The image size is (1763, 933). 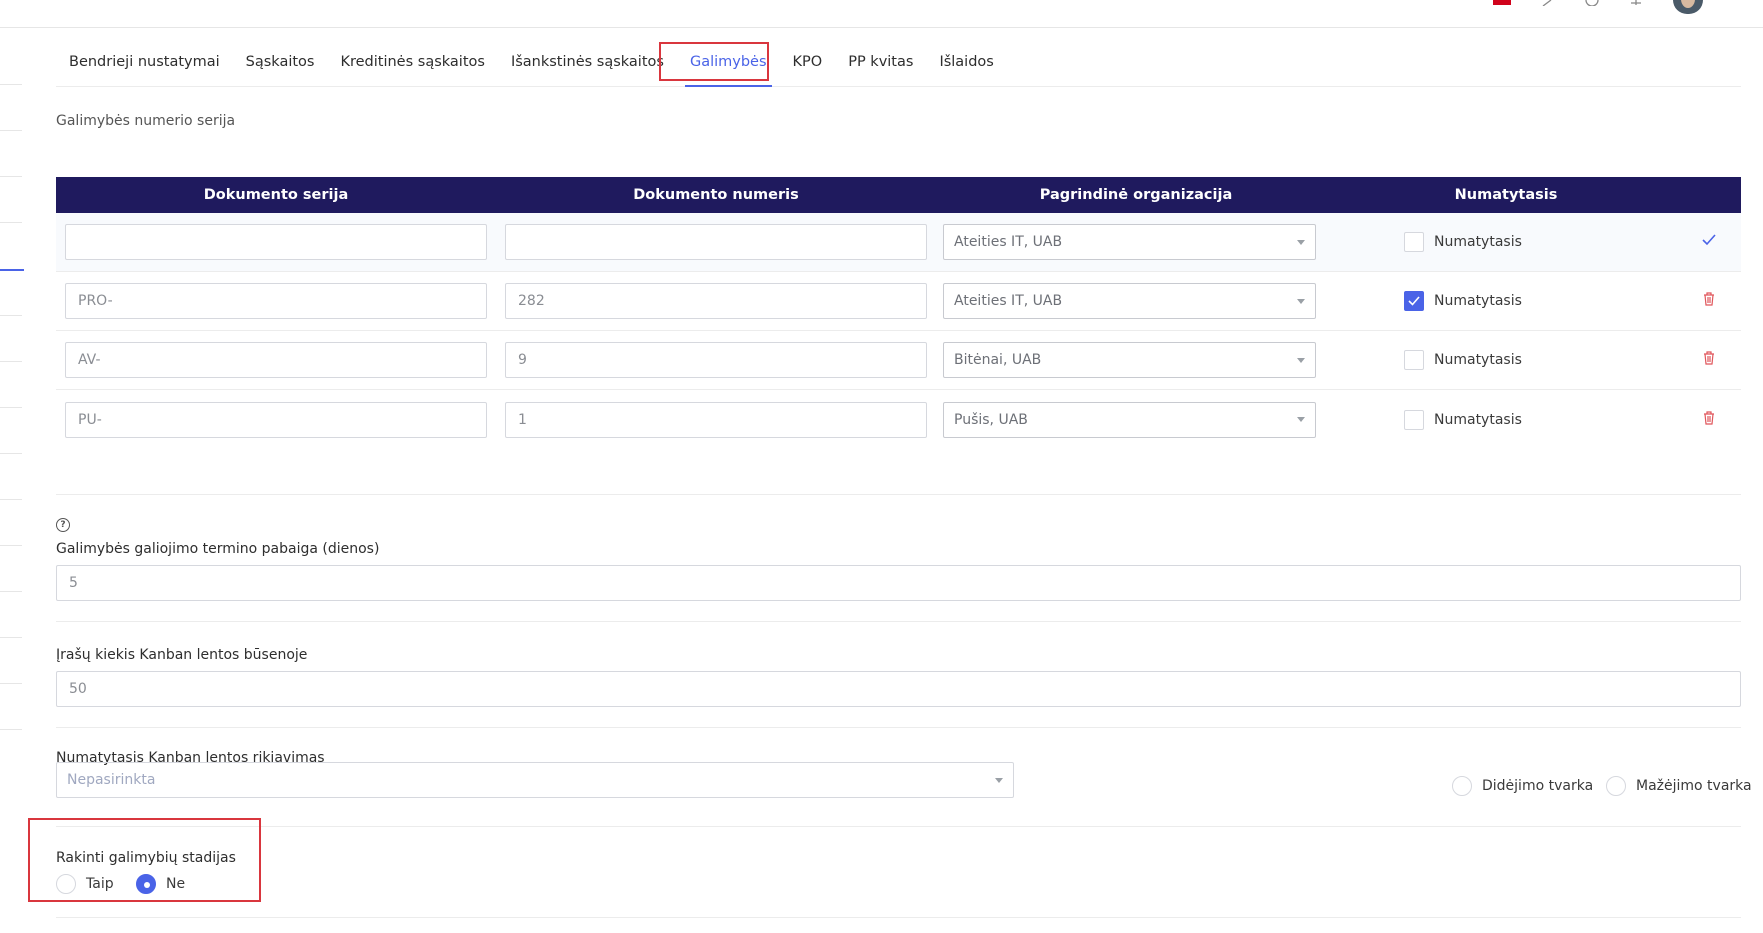 I want to click on tab-pp-kvitas: PP kvitas, so click(x=880, y=64).